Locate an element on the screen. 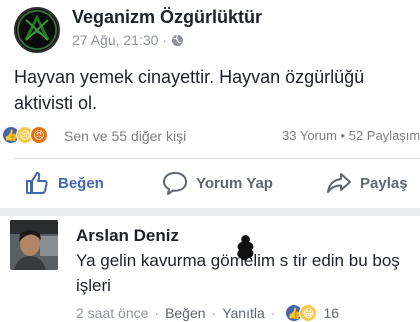 The height and width of the screenshot is (322, 420). thumbs-up-icon is located at coordinates (37, 183).